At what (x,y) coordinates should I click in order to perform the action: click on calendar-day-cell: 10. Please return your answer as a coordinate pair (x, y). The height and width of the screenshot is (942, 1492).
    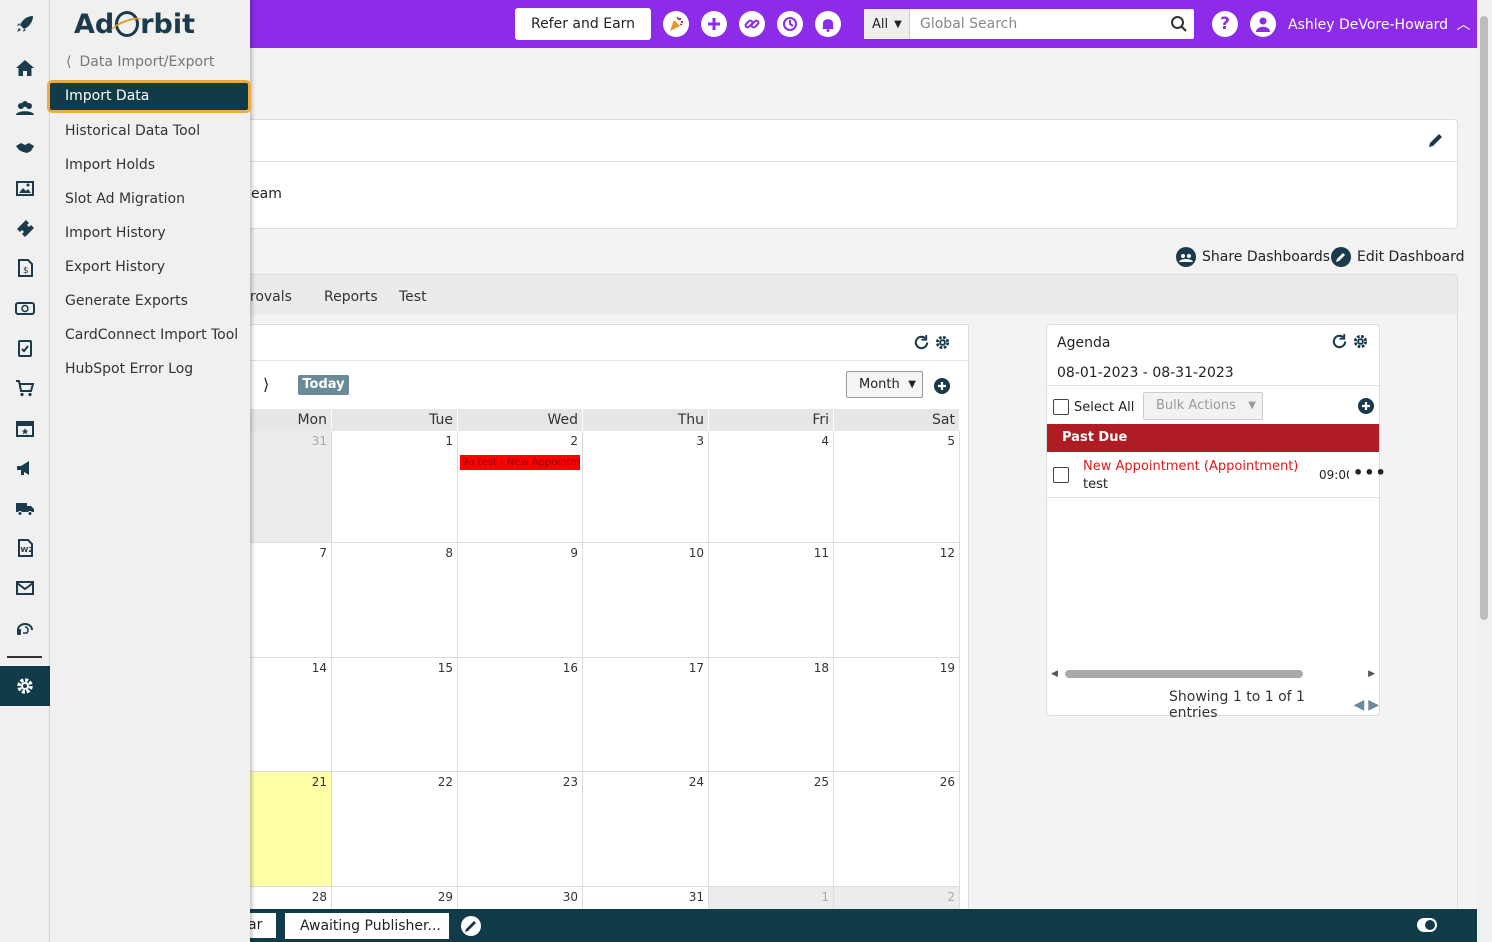
    Looking at the image, I should click on (646, 600).